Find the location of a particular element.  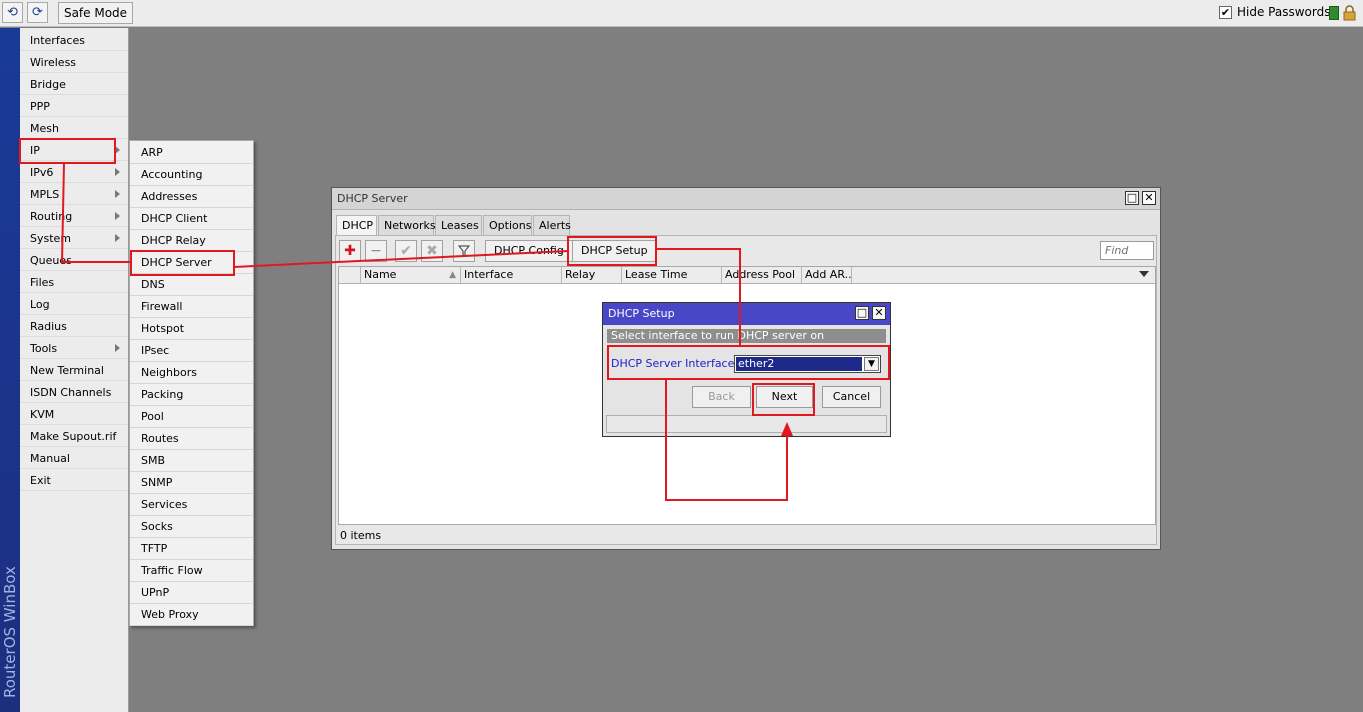

side-menu-item: ISDN Channels is located at coordinates (74, 392).